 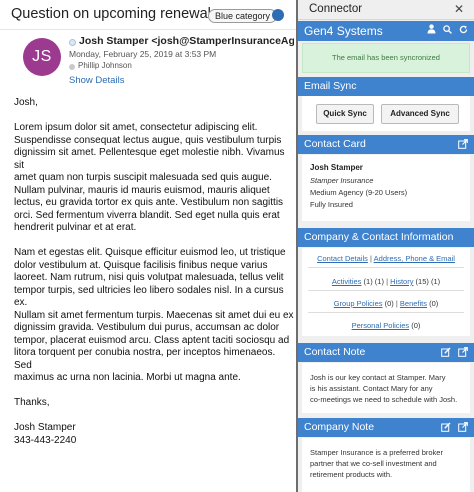 I want to click on contact-name: Josh Stamper, so click(x=336, y=167).